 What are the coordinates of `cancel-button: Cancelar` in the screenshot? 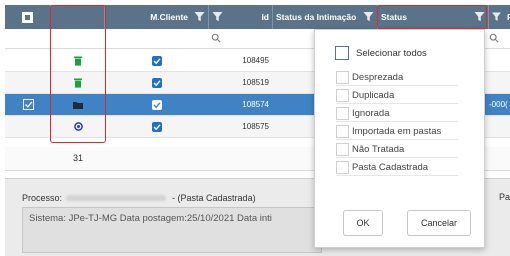 It's located at (439, 223).